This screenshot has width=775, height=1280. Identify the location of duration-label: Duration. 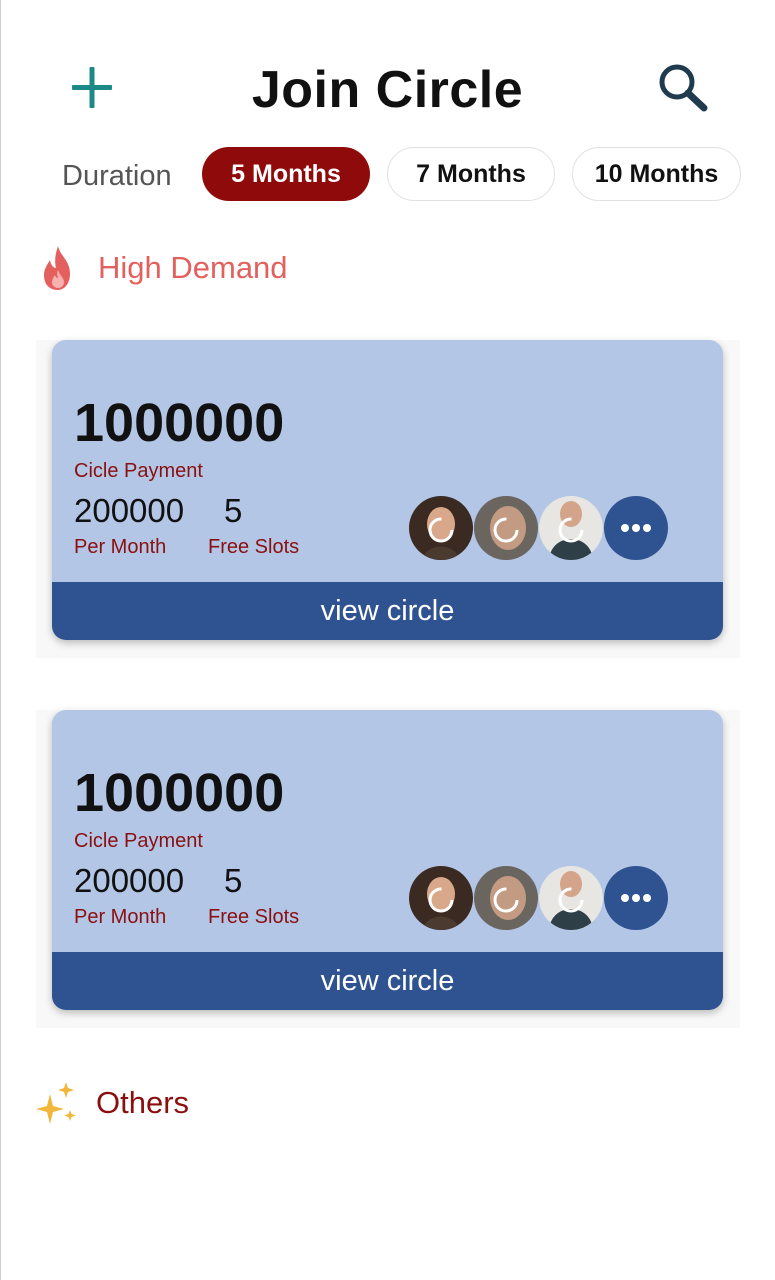
(117, 176).